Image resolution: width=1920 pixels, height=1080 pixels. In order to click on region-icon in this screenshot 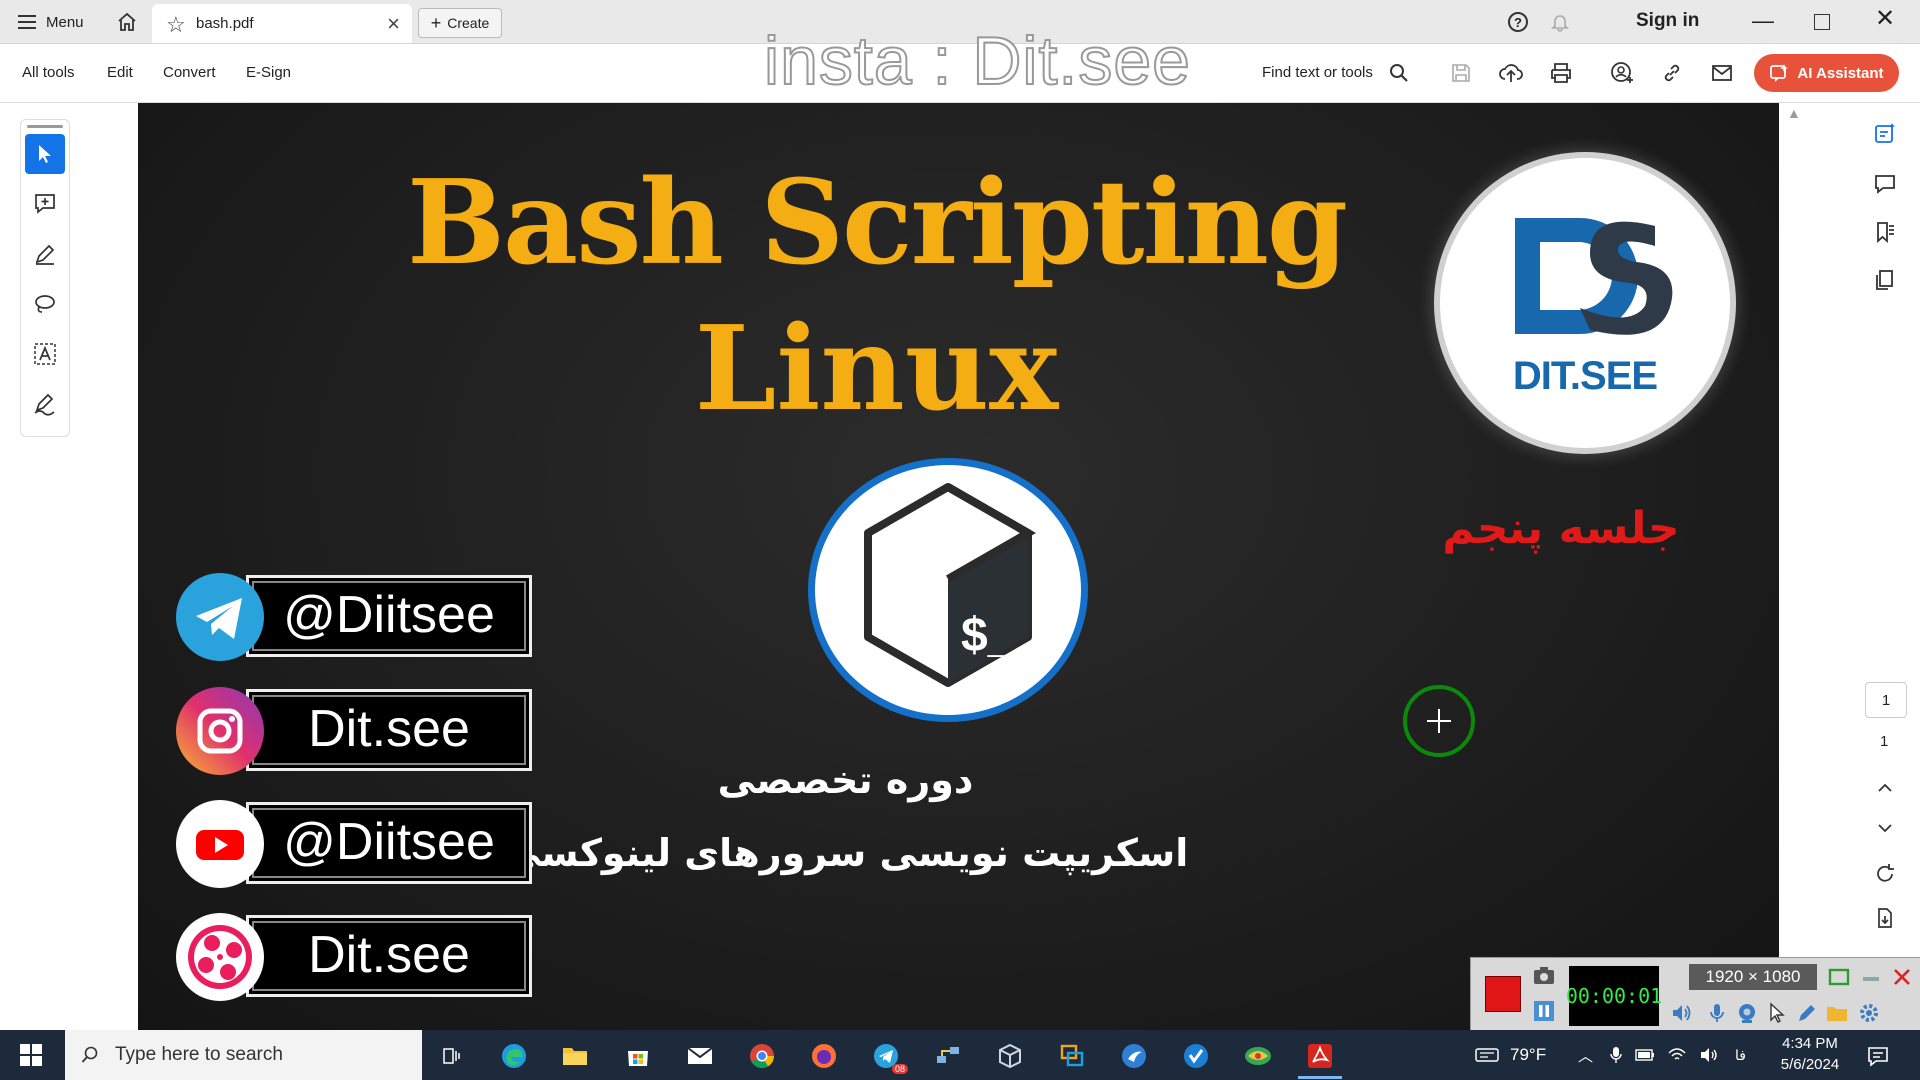, I will do `click(1839, 977)`.